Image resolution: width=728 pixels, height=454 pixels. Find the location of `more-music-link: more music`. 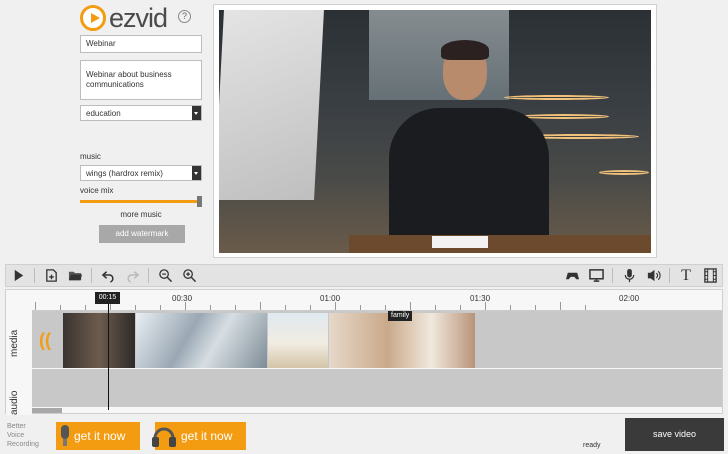

more-music-link: more music is located at coordinates (141, 214).